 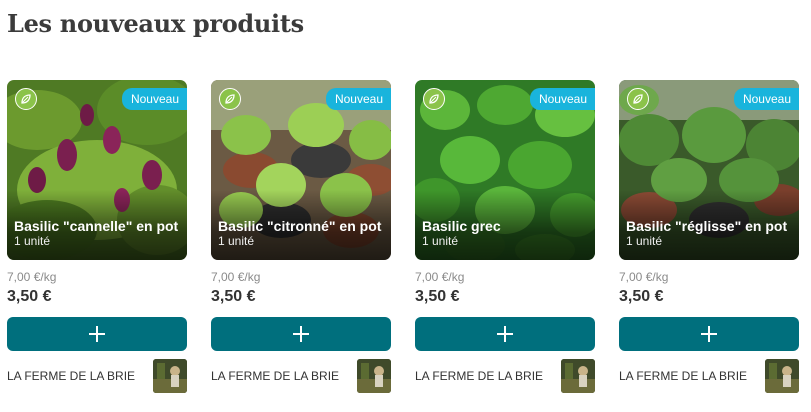 I want to click on product-name: Basilic "réglisse" en pot, so click(x=710, y=226).